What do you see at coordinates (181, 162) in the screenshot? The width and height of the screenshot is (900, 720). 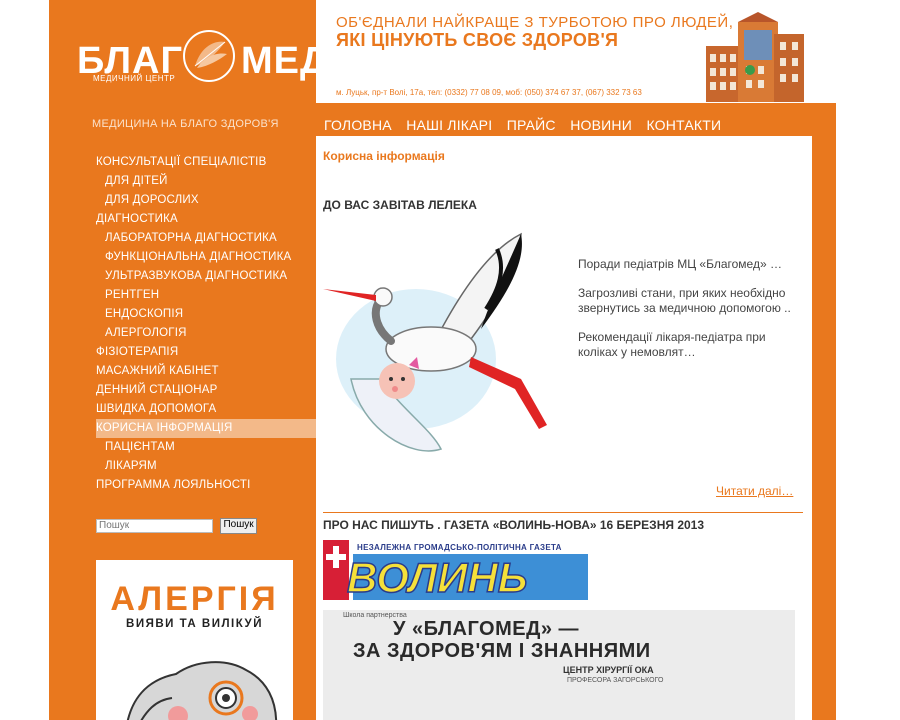 I see `sidebar-item-label: КОНСУЛЬТАЦІЇ СПЕЦІАЛІСТІВ` at bounding box center [181, 162].